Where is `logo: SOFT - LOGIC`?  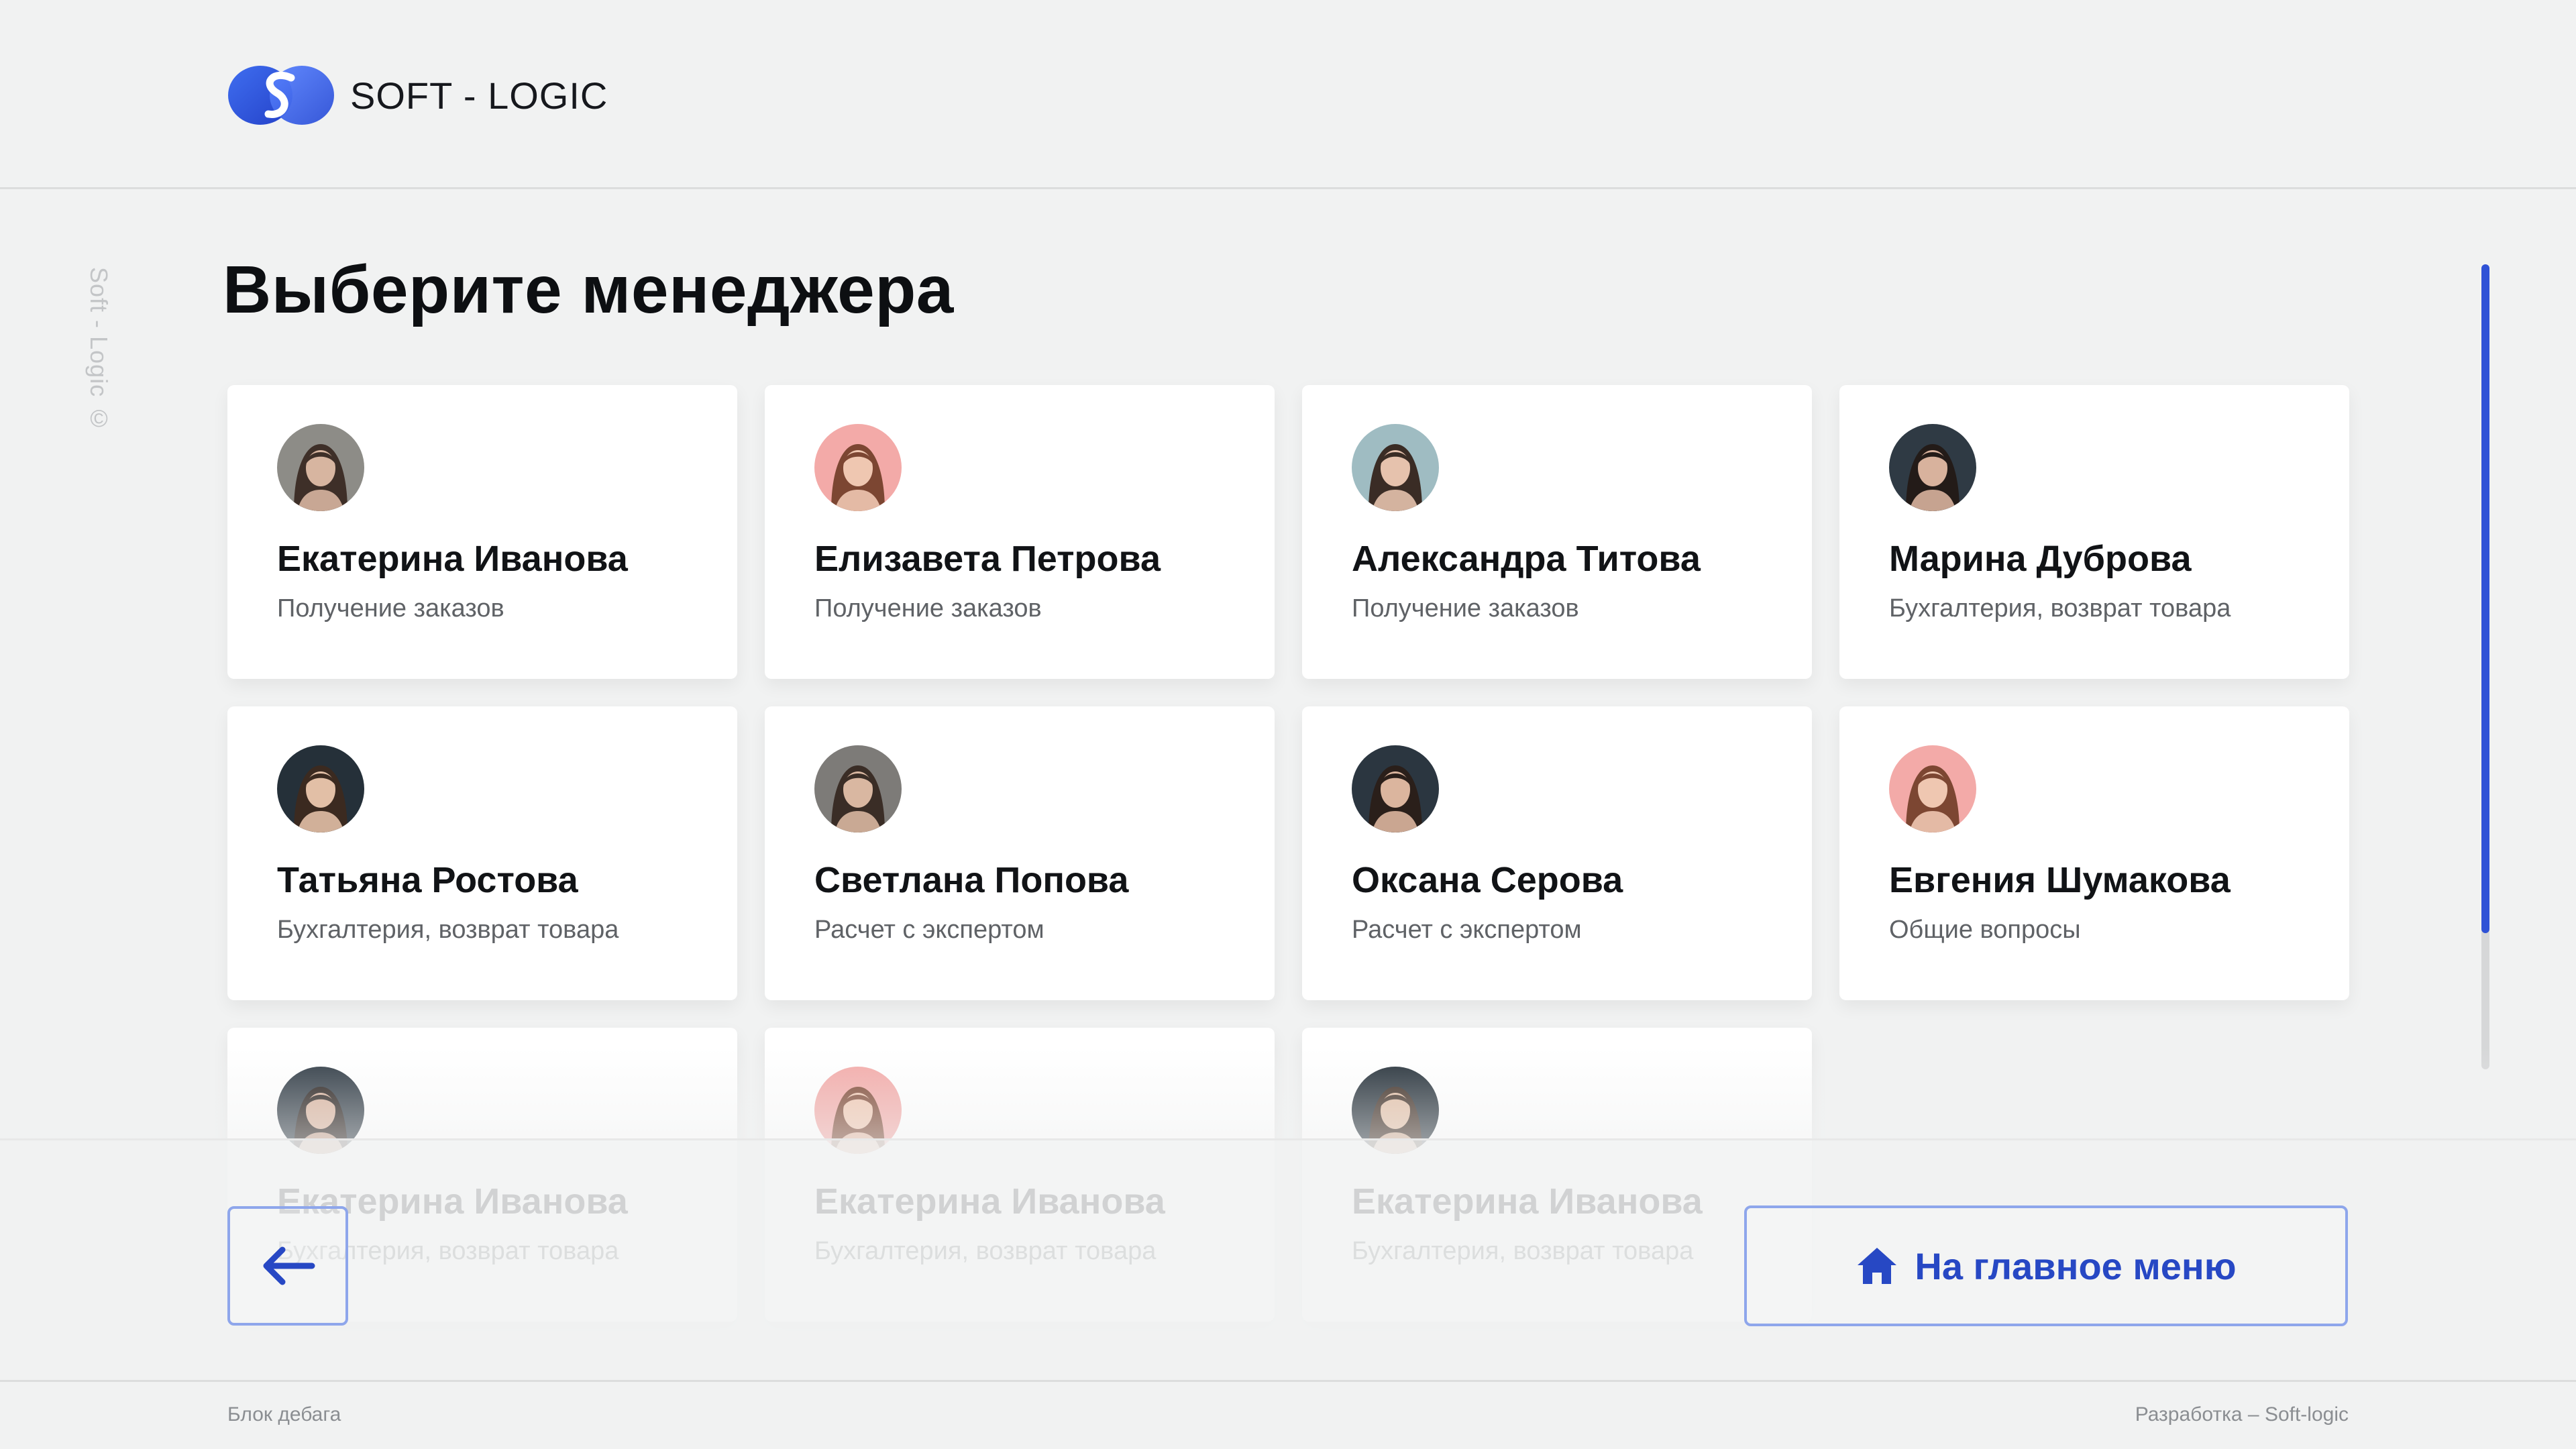 logo: SOFT - LOGIC is located at coordinates (417, 95).